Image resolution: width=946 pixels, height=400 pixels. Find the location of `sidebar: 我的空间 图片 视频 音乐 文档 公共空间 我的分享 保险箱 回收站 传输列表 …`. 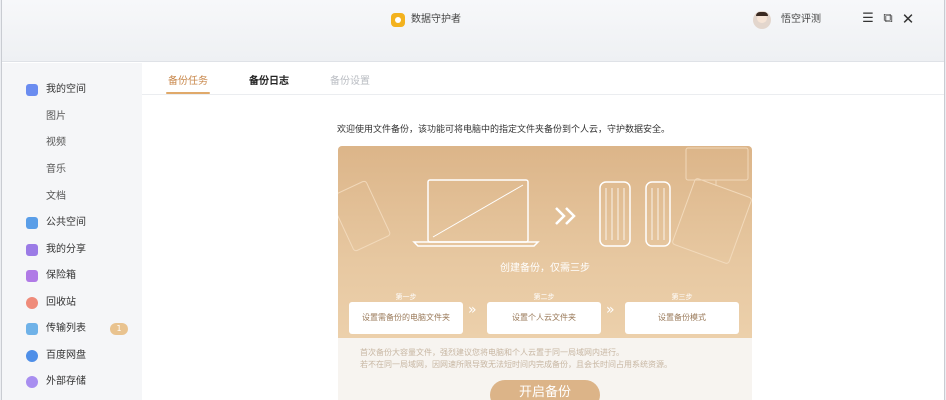

sidebar: 我的空间 图片 视频 音乐 文档 公共空间 我的分享 保险箱 回收站 传输列表 … is located at coordinates (72, 231).